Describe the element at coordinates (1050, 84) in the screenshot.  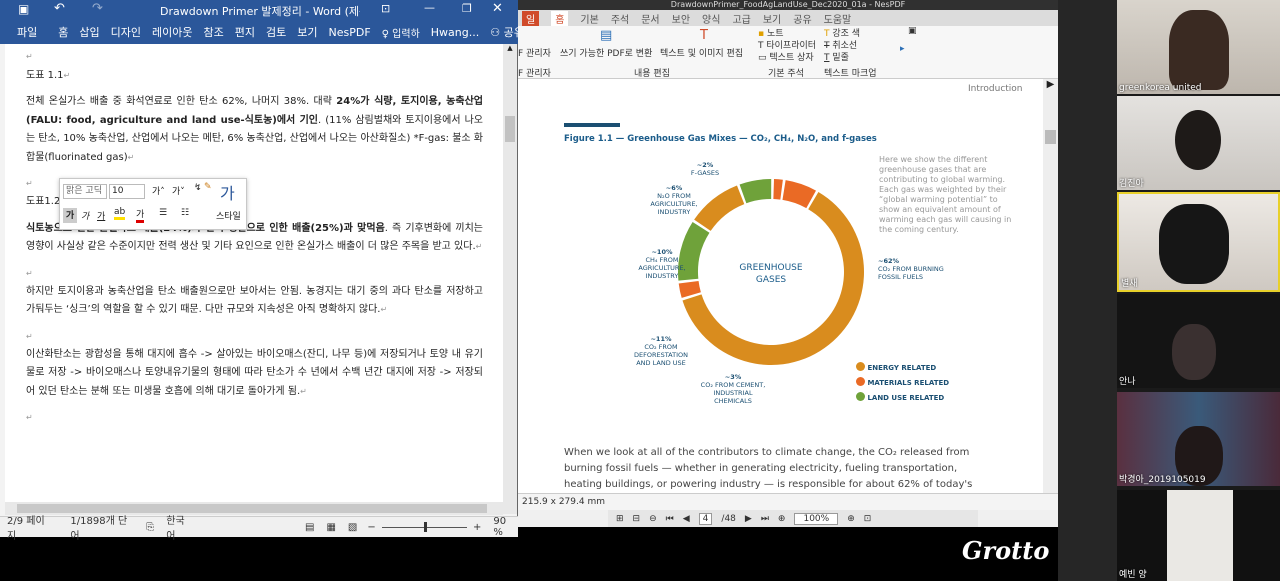
I see `scroll-right-icon: ▶` at that location.